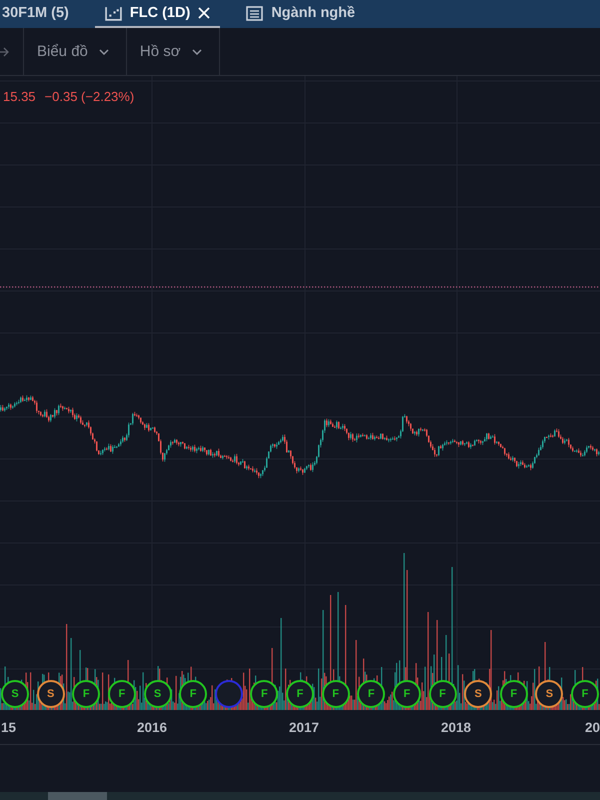  What do you see at coordinates (75, 51) in the screenshot?
I see `dropdown-menu-button: Biểu đồ` at bounding box center [75, 51].